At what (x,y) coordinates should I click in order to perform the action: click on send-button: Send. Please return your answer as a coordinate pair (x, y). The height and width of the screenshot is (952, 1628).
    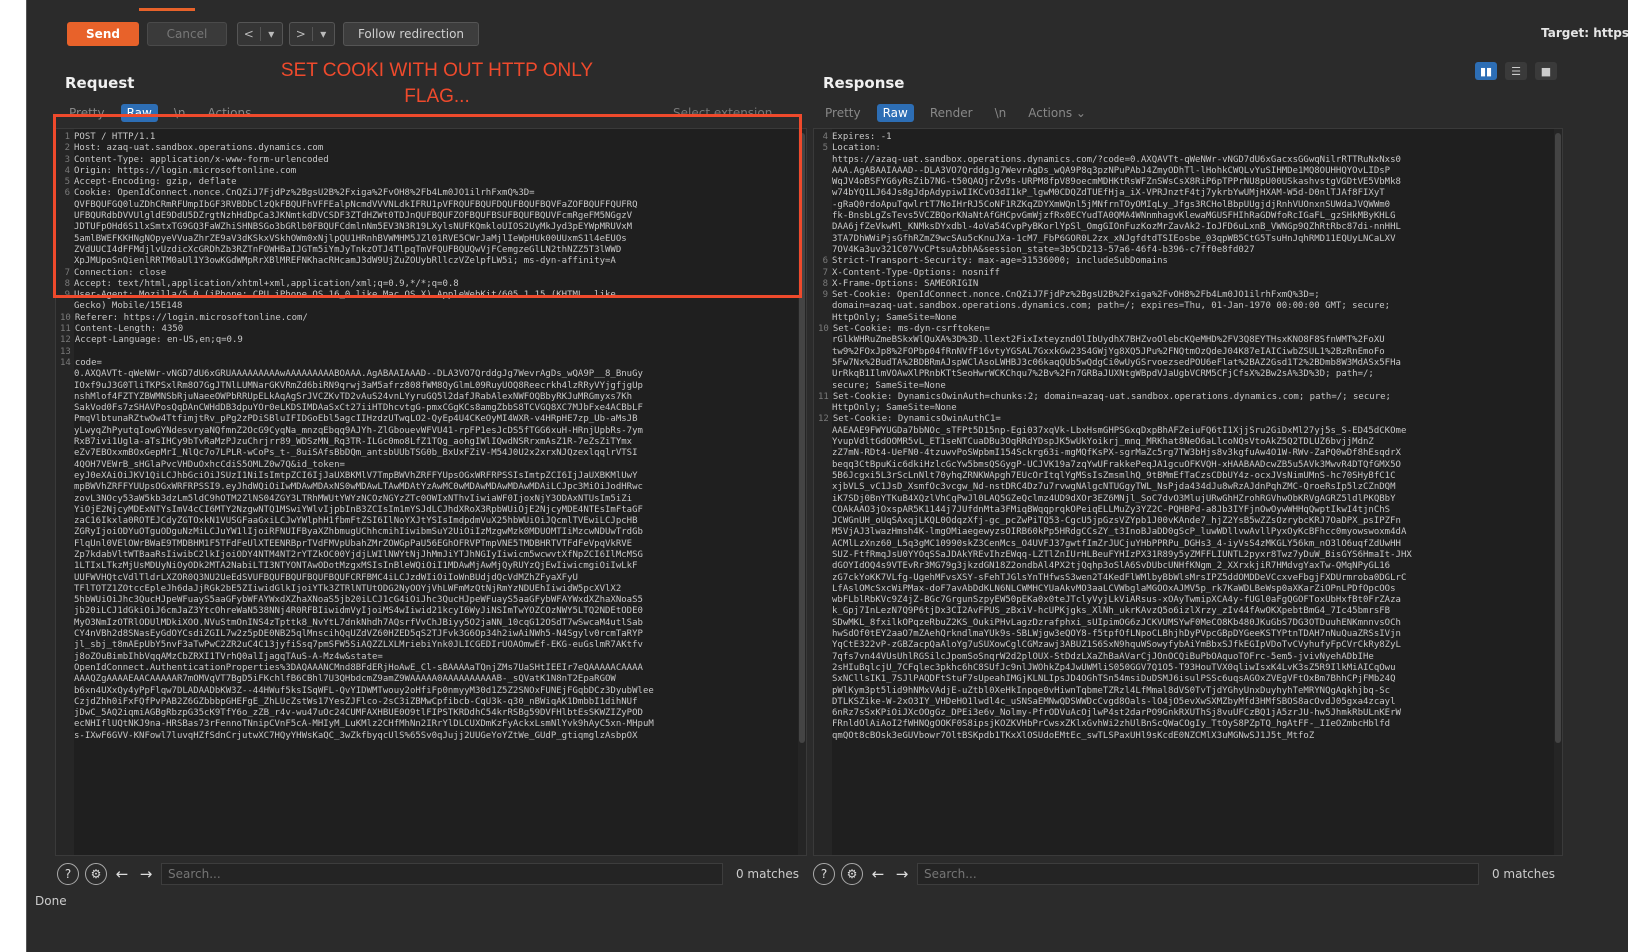
    Looking at the image, I should click on (103, 34).